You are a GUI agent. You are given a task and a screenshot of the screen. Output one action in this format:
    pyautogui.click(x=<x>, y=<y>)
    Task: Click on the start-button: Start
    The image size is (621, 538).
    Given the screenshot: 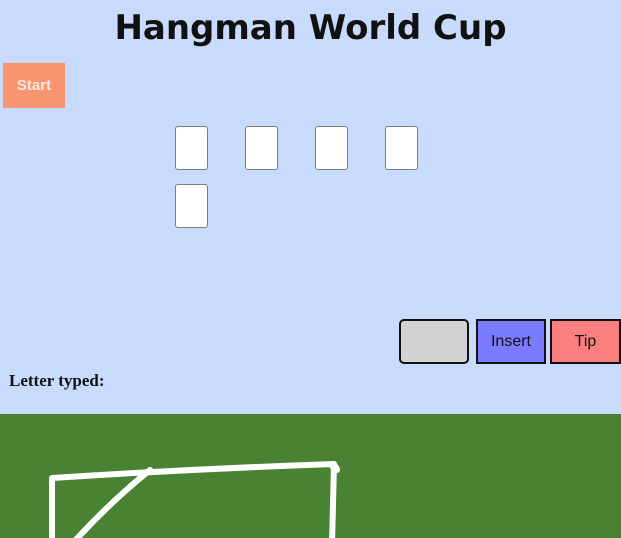 What is the action you would take?
    pyautogui.click(x=34, y=85)
    